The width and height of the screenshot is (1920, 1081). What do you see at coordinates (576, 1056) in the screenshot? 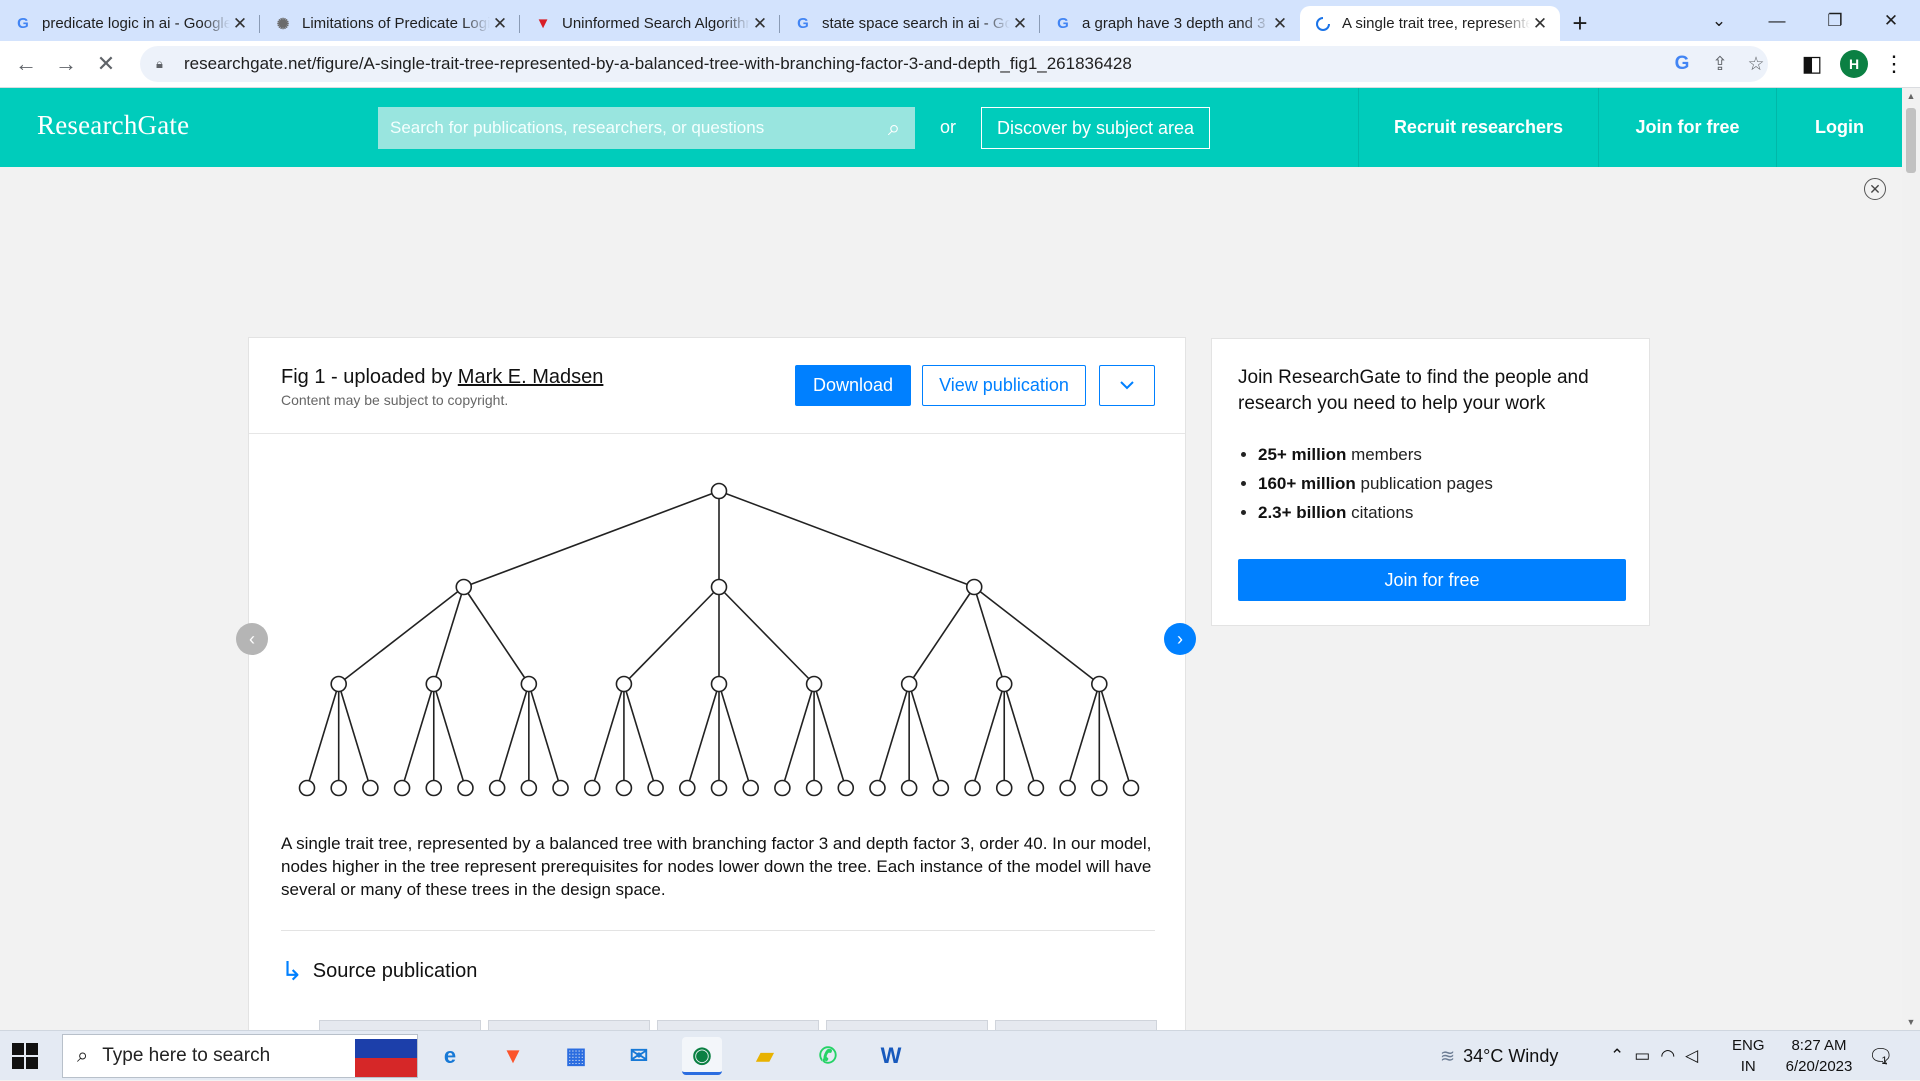
I see `store-icon: ▦` at bounding box center [576, 1056].